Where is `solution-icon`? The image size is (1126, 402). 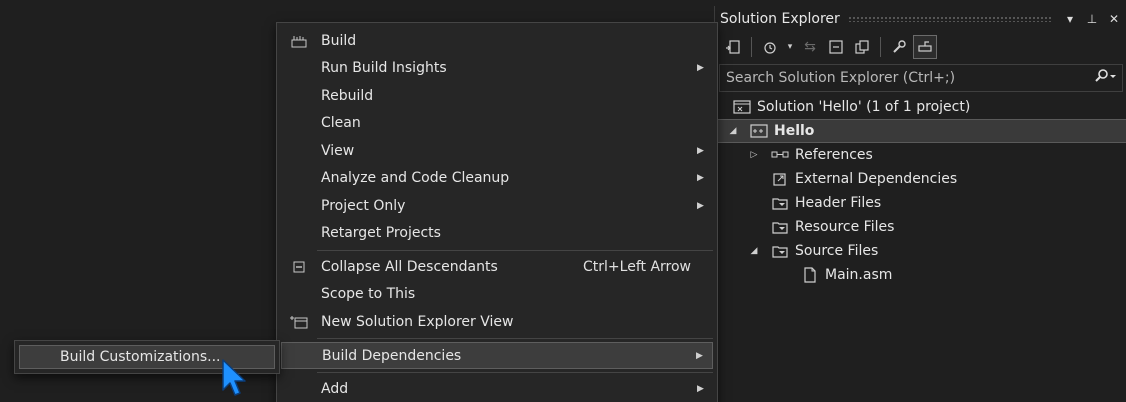 solution-icon is located at coordinates (742, 107).